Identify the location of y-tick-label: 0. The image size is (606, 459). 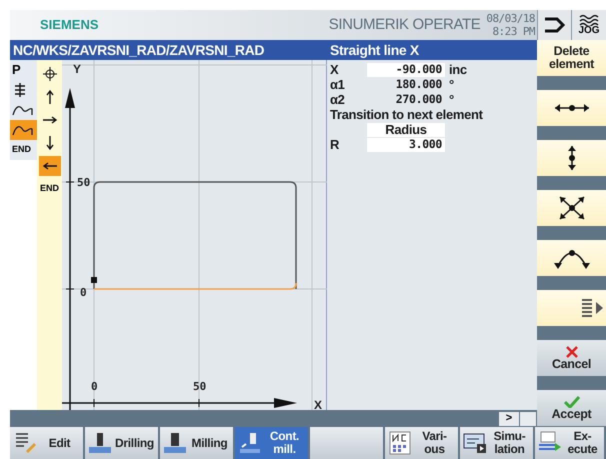
(83, 292).